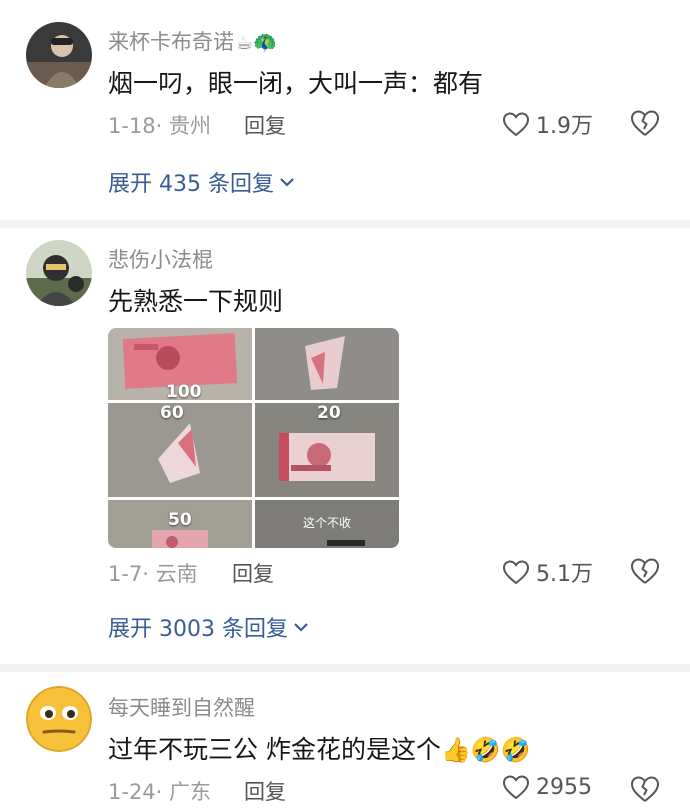  Describe the element at coordinates (180, 520) in the screenshot. I see `image-label: 50` at that location.